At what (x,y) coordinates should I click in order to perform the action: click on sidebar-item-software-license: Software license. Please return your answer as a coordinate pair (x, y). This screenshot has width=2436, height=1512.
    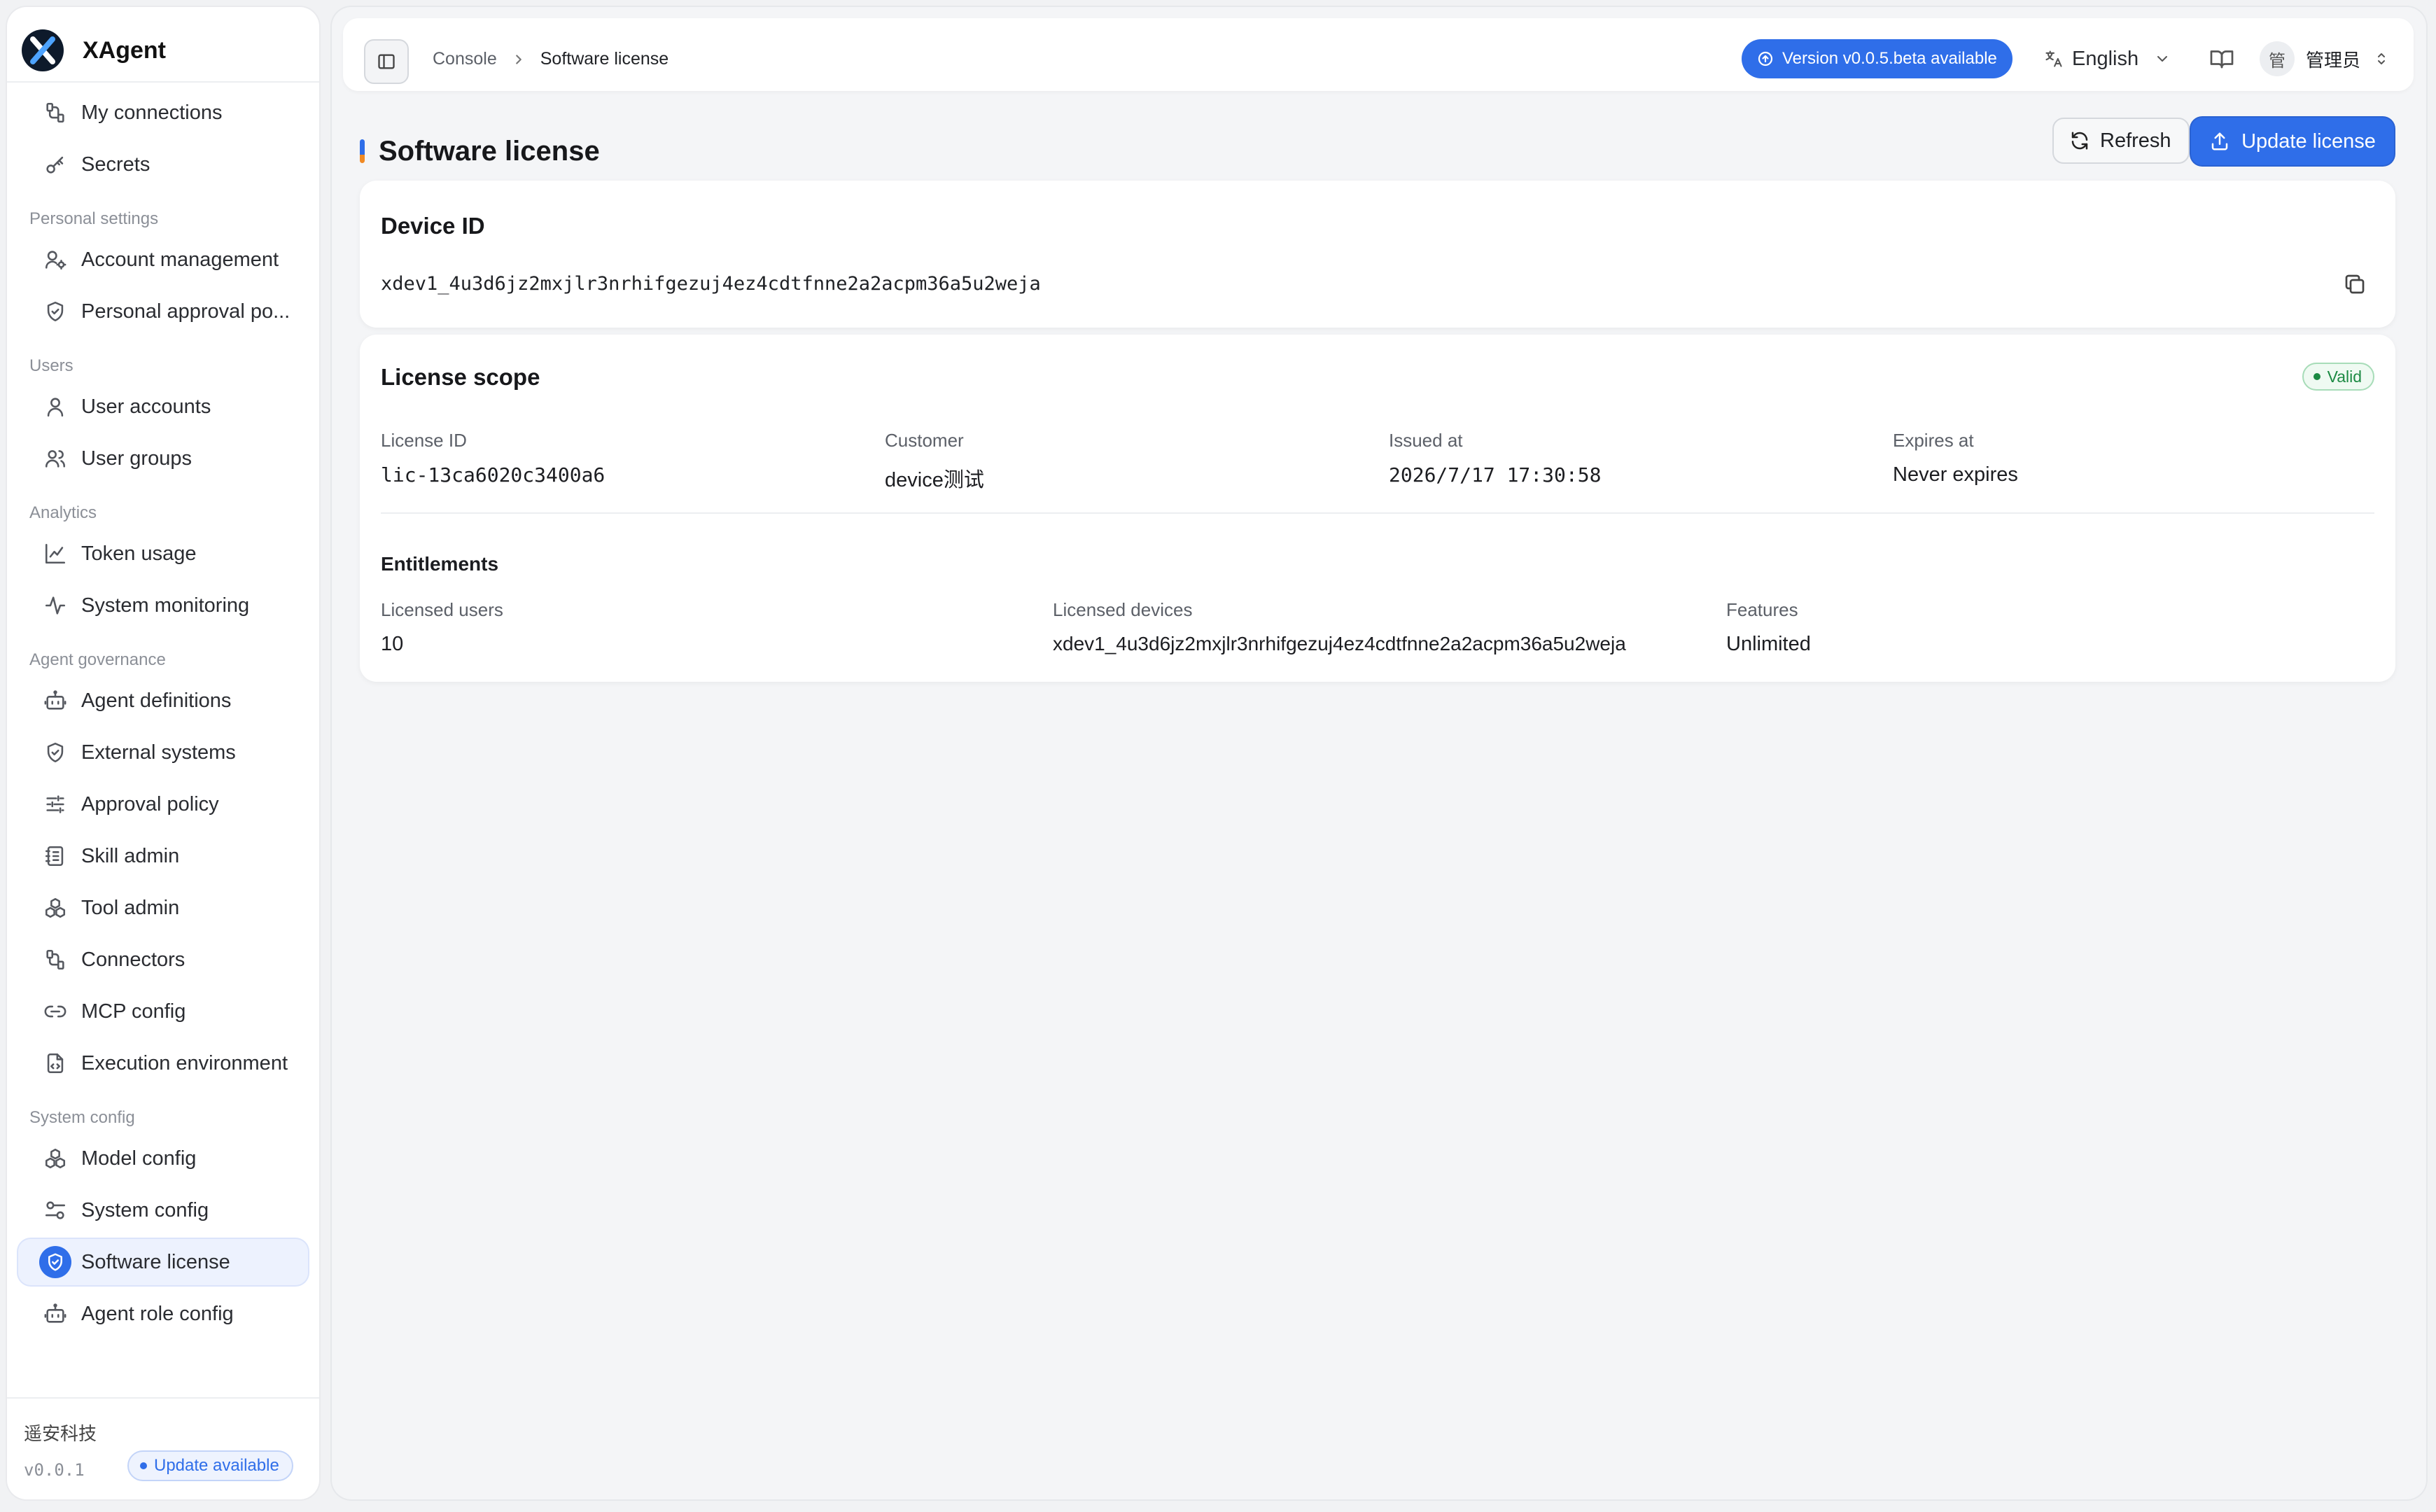
    Looking at the image, I should click on (163, 1262).